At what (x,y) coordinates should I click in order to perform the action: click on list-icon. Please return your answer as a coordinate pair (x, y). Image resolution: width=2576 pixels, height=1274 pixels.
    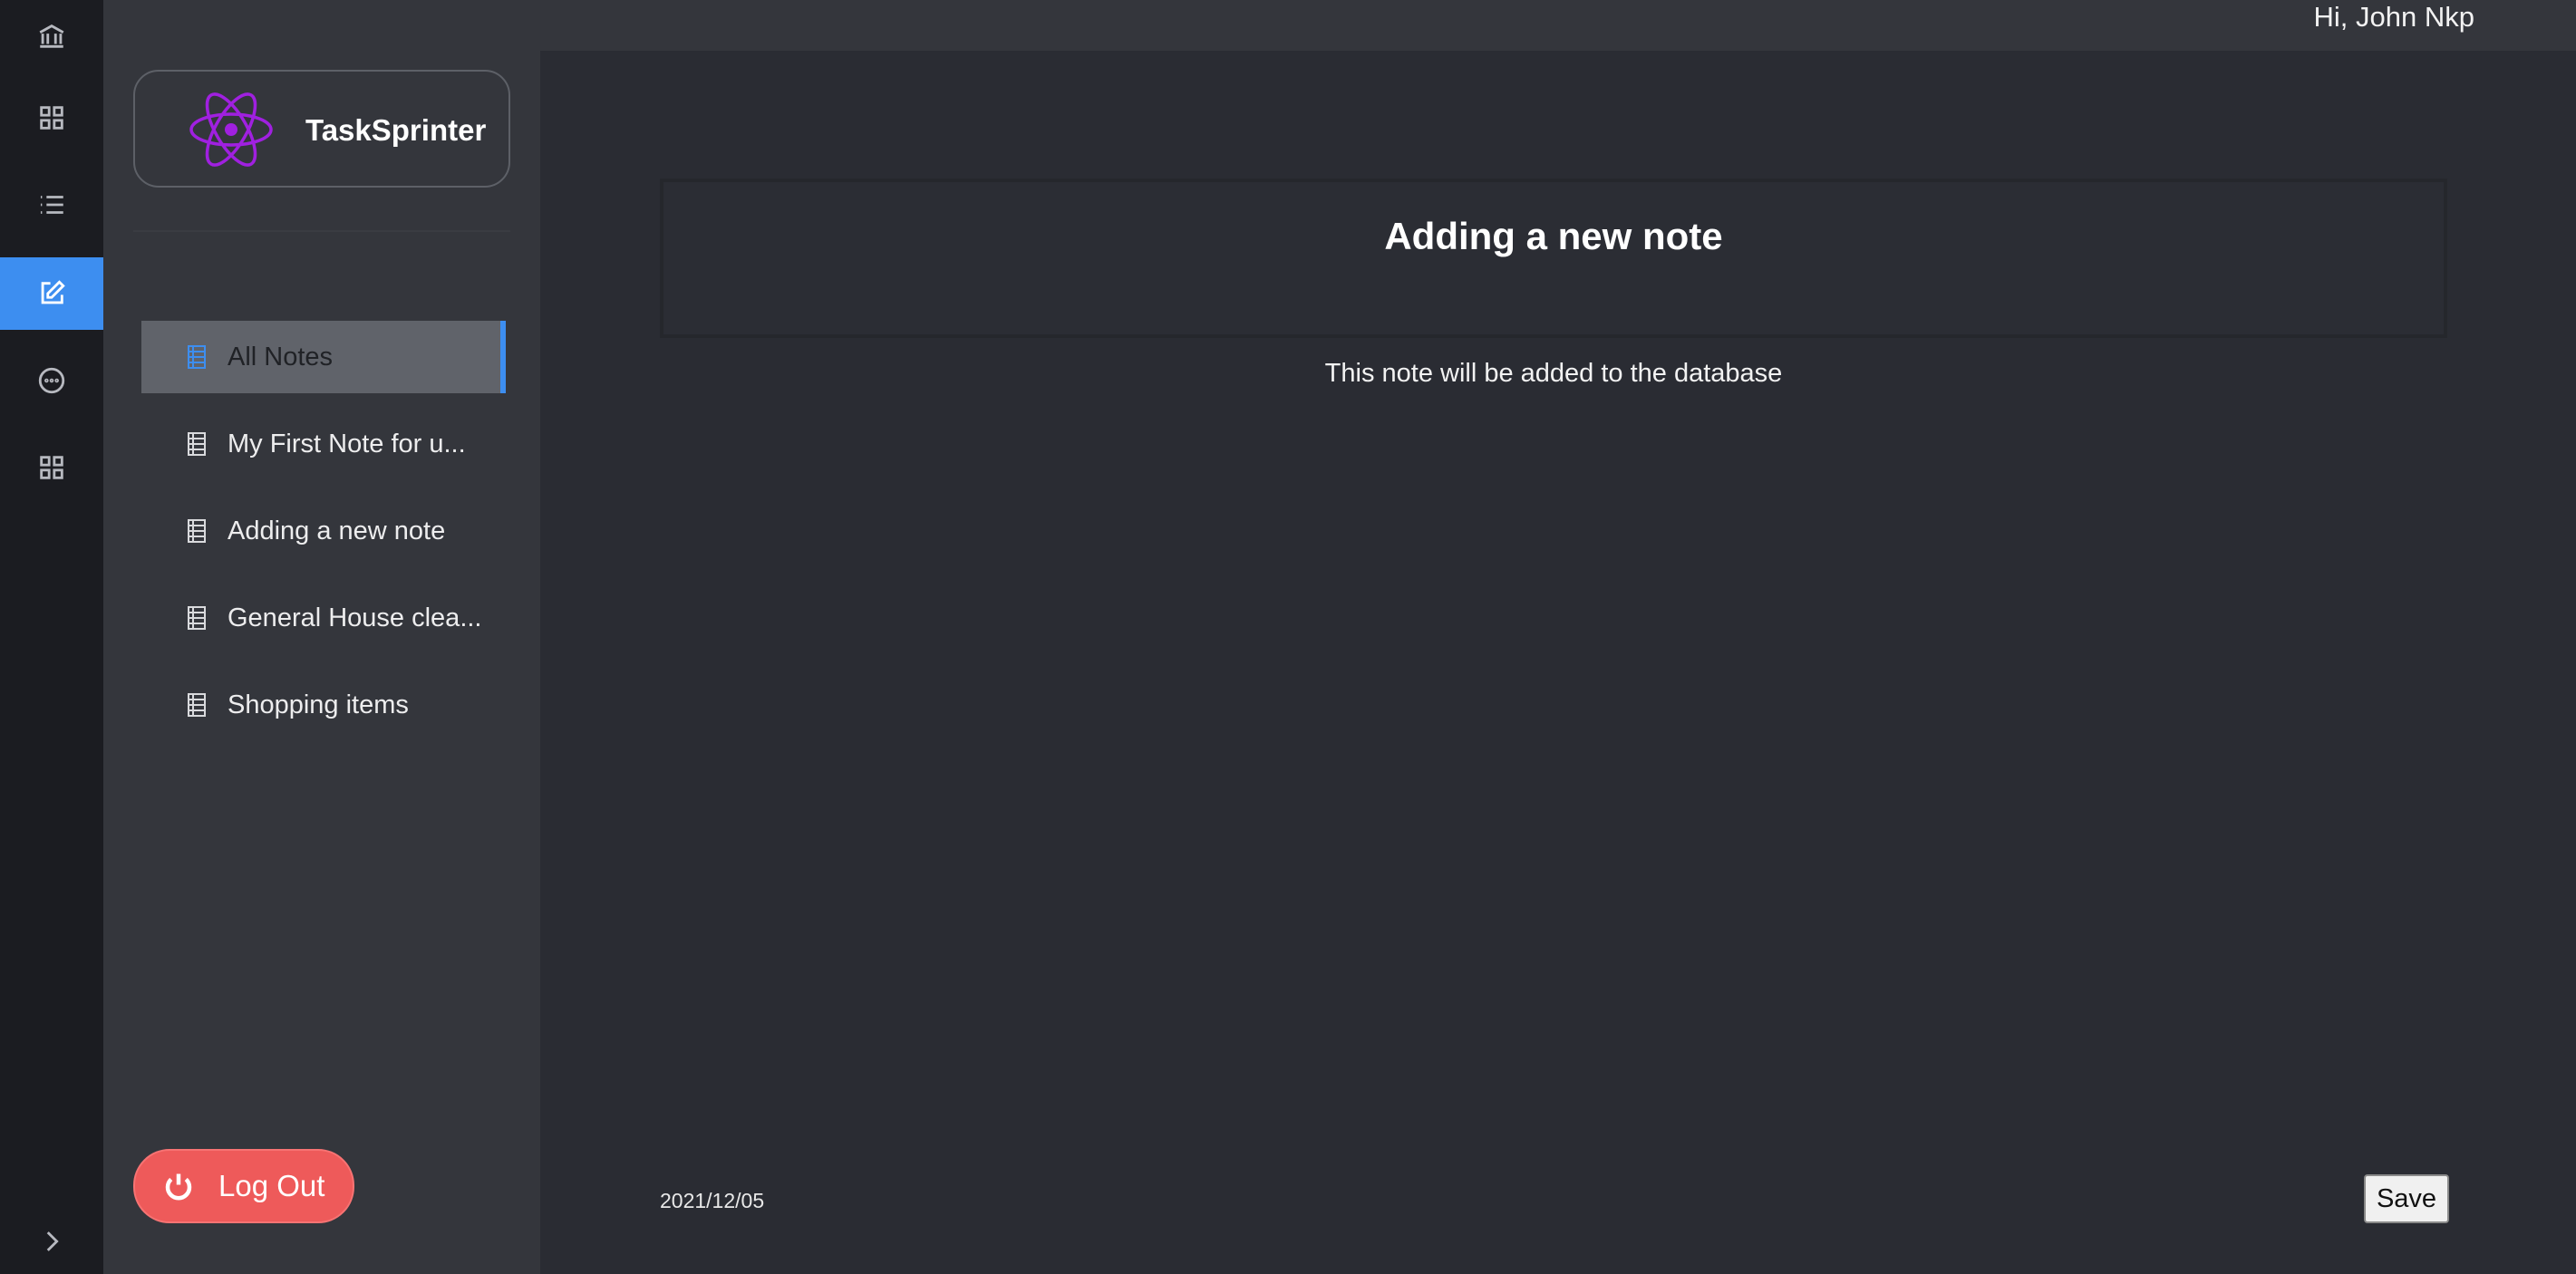
    Looking at the image, I should click on (51, 205).